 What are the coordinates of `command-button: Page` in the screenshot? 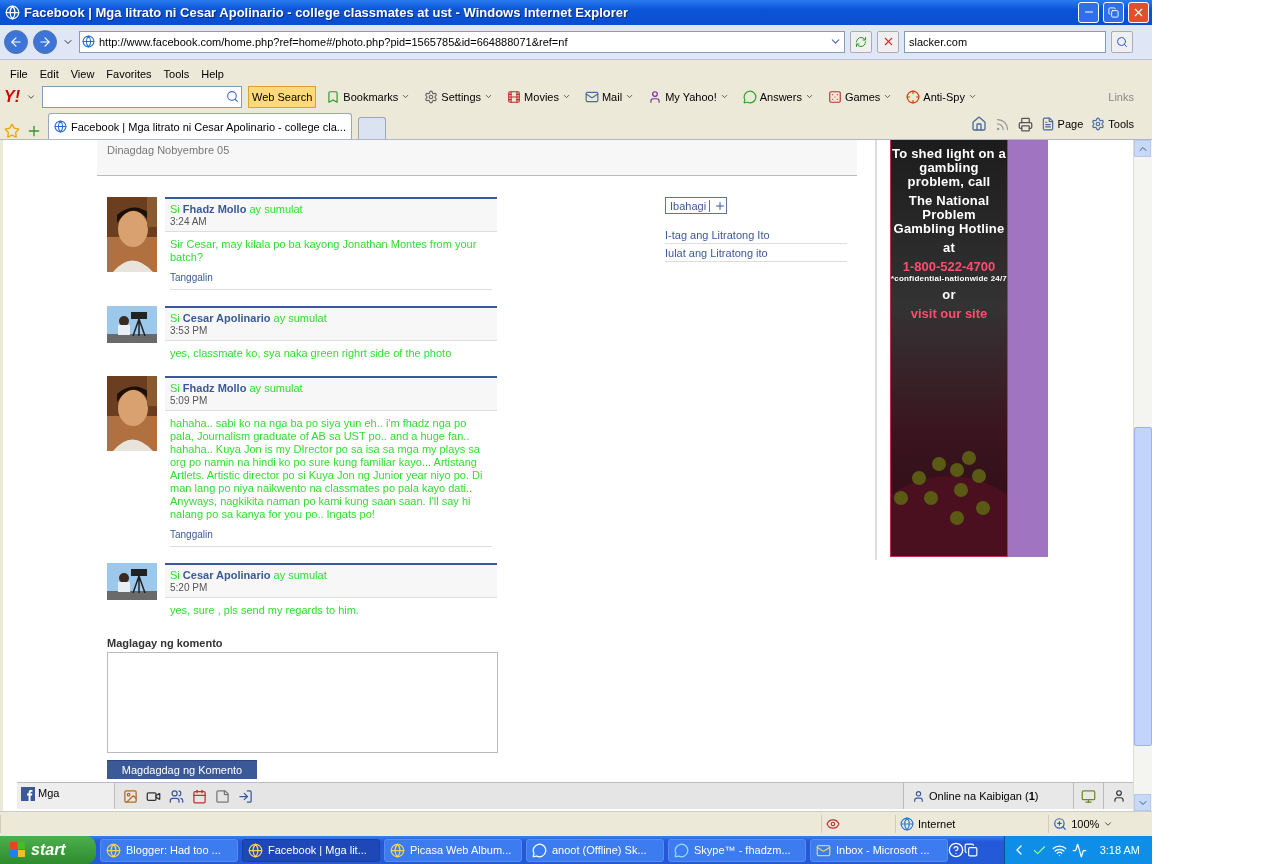 It's located at (1062, 124).